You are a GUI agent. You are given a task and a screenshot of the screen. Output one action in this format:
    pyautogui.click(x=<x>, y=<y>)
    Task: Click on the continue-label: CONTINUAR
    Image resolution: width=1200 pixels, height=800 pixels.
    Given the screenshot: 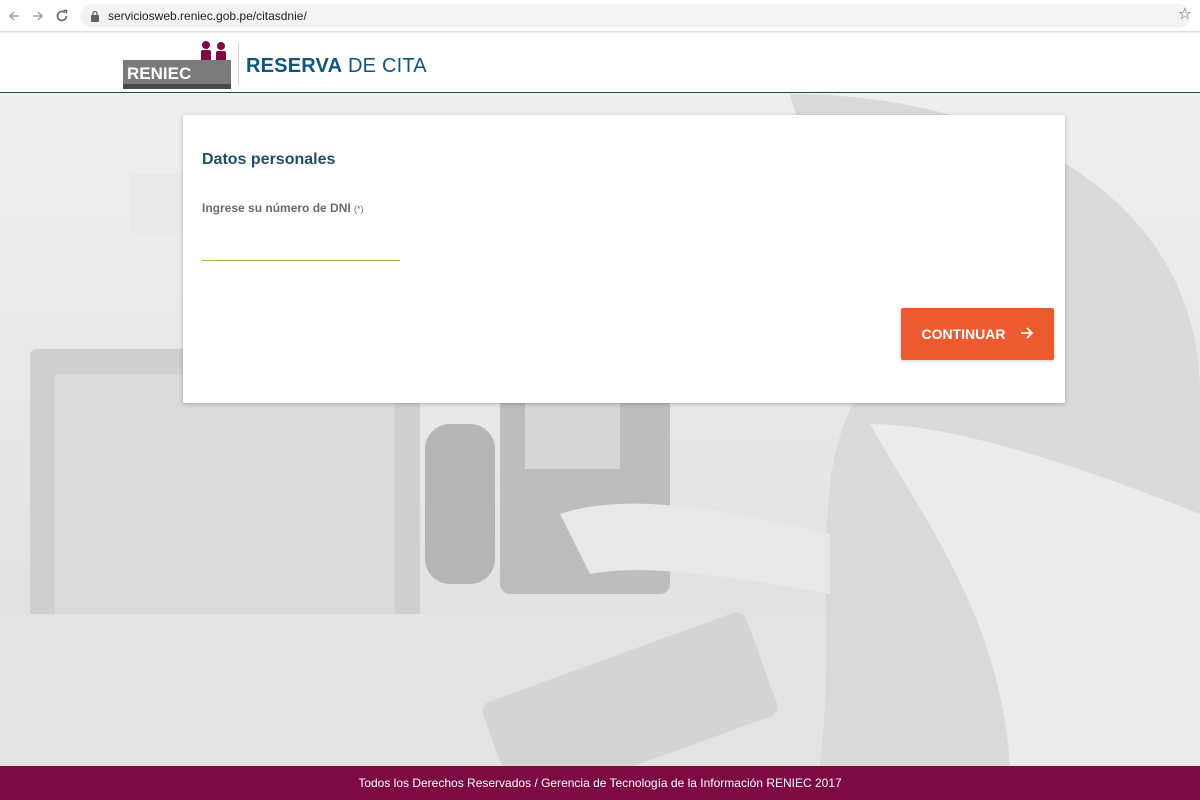 What is the action you would take?
    pyautogui.click(x=963, y=334)
    